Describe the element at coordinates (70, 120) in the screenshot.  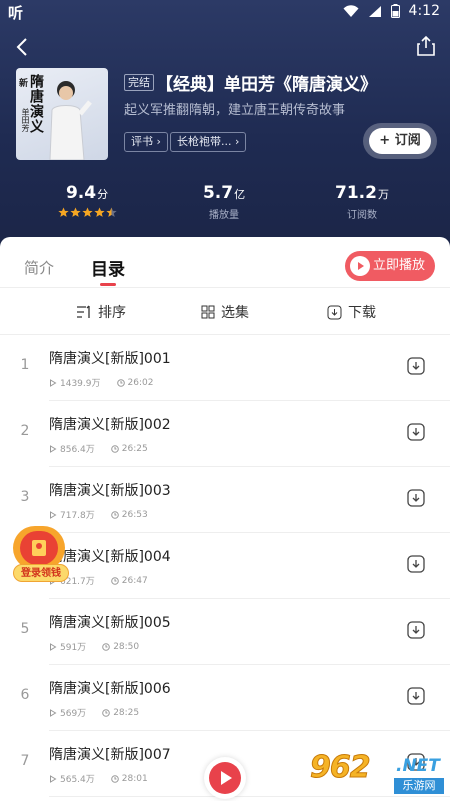
I see `cover-portrait` at that location.